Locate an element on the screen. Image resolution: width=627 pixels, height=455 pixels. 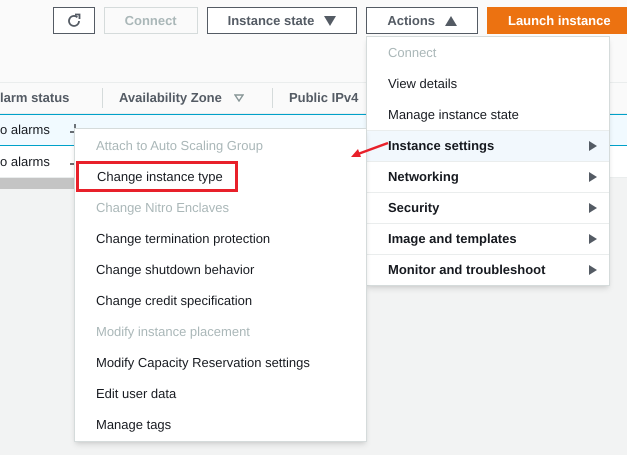
arrow is located at coordinates (370, 150).